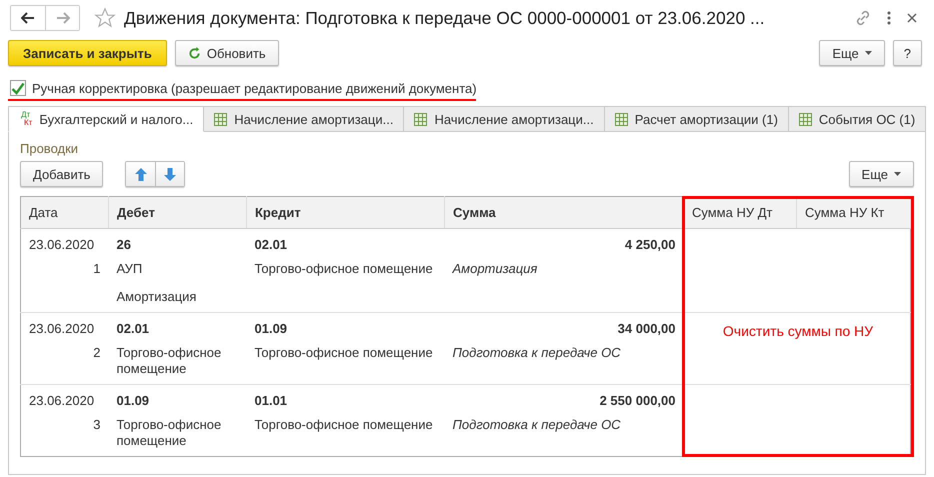 This screenshot has height=477, width=934. I want to click on table-cell-text: 2, so click(96, 353).